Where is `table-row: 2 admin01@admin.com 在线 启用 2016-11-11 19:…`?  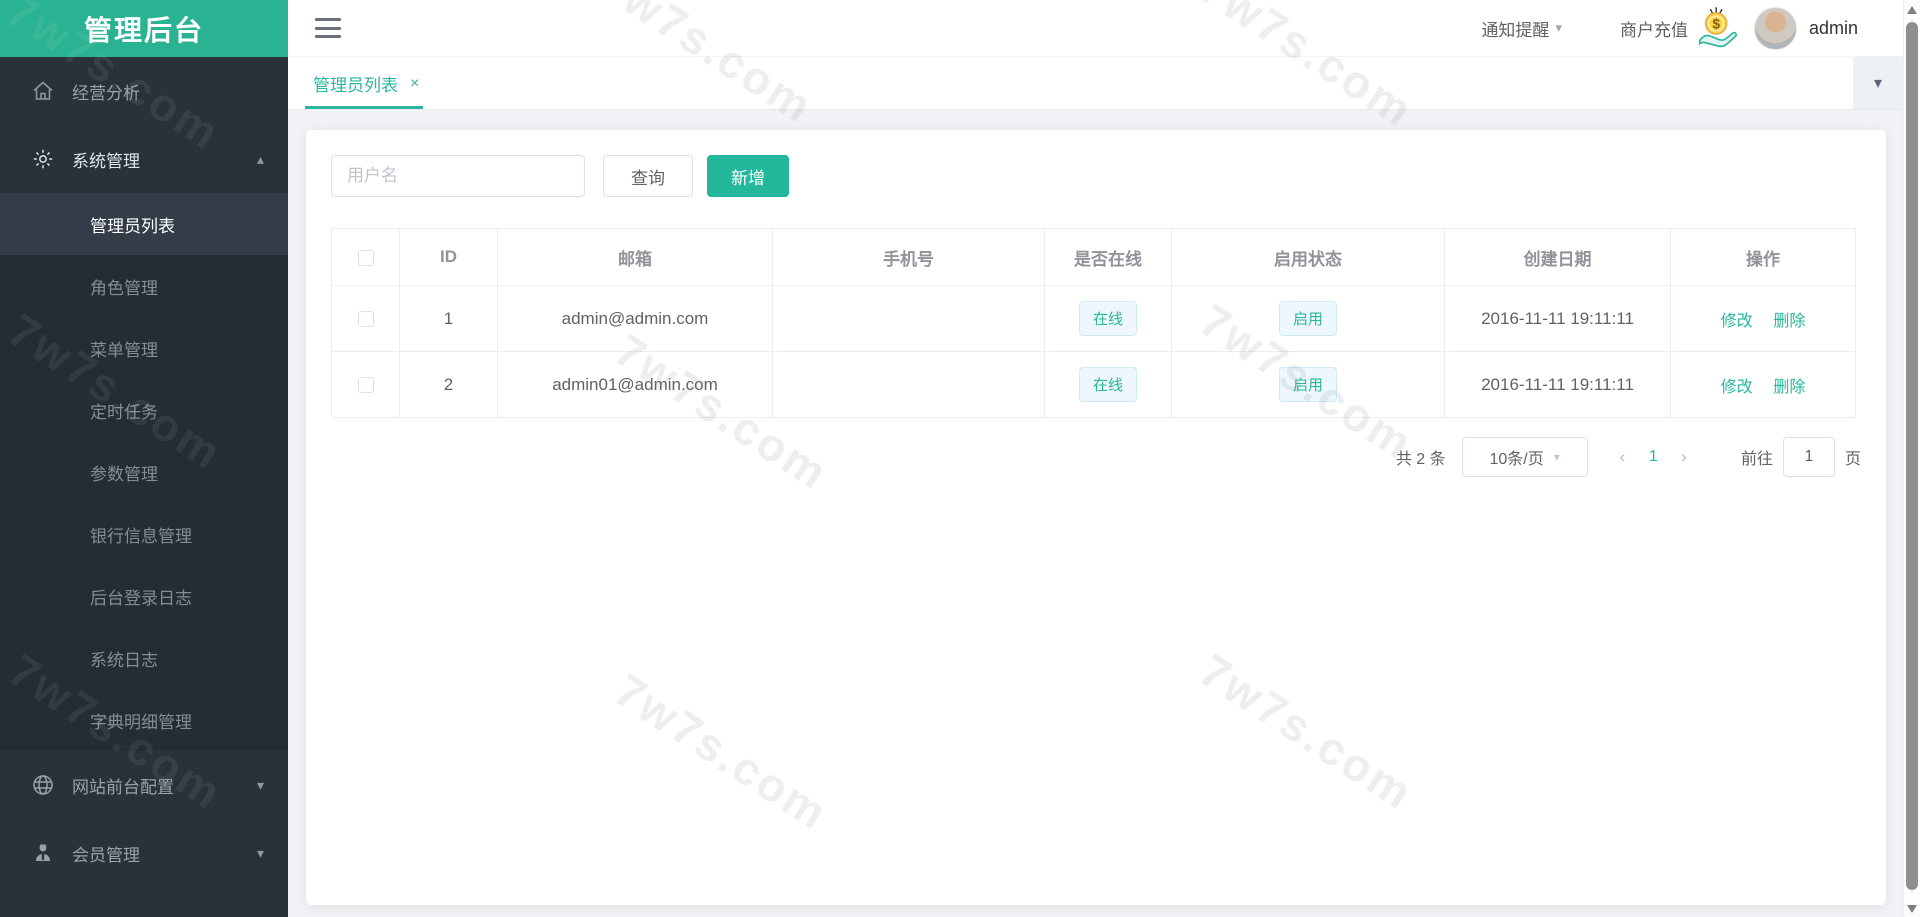
table-row: 2 admin01@admin.com 在线 启用 2016-11-11 19:… is located at coordinates (1093, 384).